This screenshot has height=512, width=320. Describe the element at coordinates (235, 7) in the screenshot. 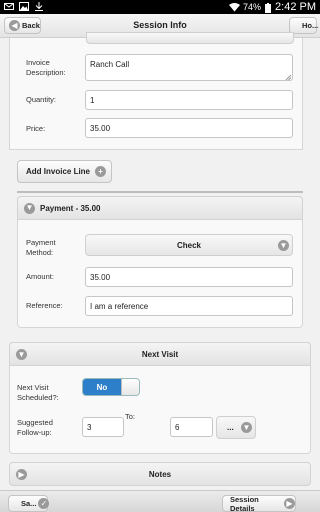

I see `wifi-icon` at that location.